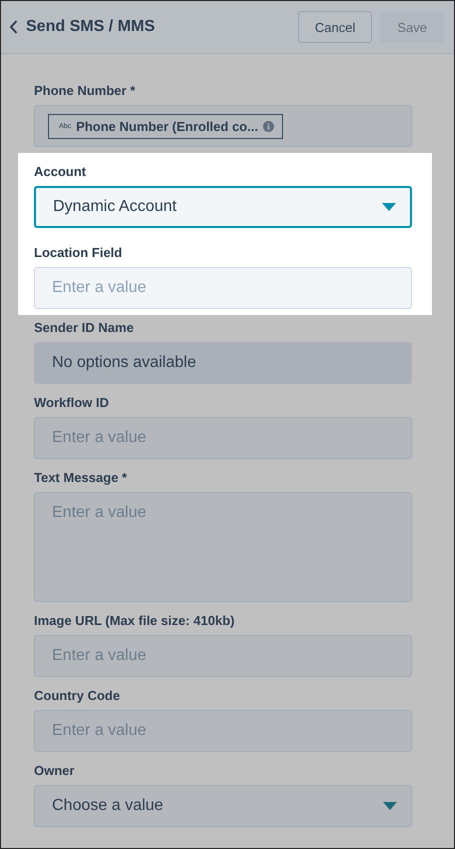 The height and width of the screenshot is (849, 455). Describe the element at coordinates (268, 126) in the screenshot. I see `info-icon` at that location.